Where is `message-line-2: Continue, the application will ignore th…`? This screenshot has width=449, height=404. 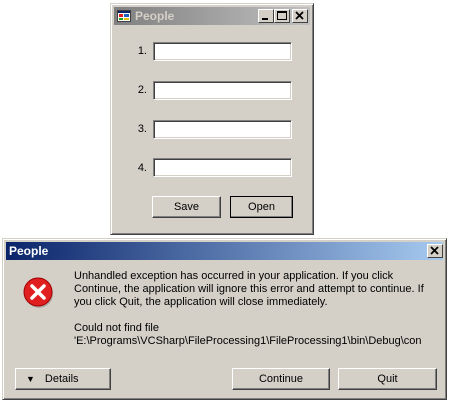
message-line-2: Continue, the application will ignore th… is located at coordinates (249, 289).